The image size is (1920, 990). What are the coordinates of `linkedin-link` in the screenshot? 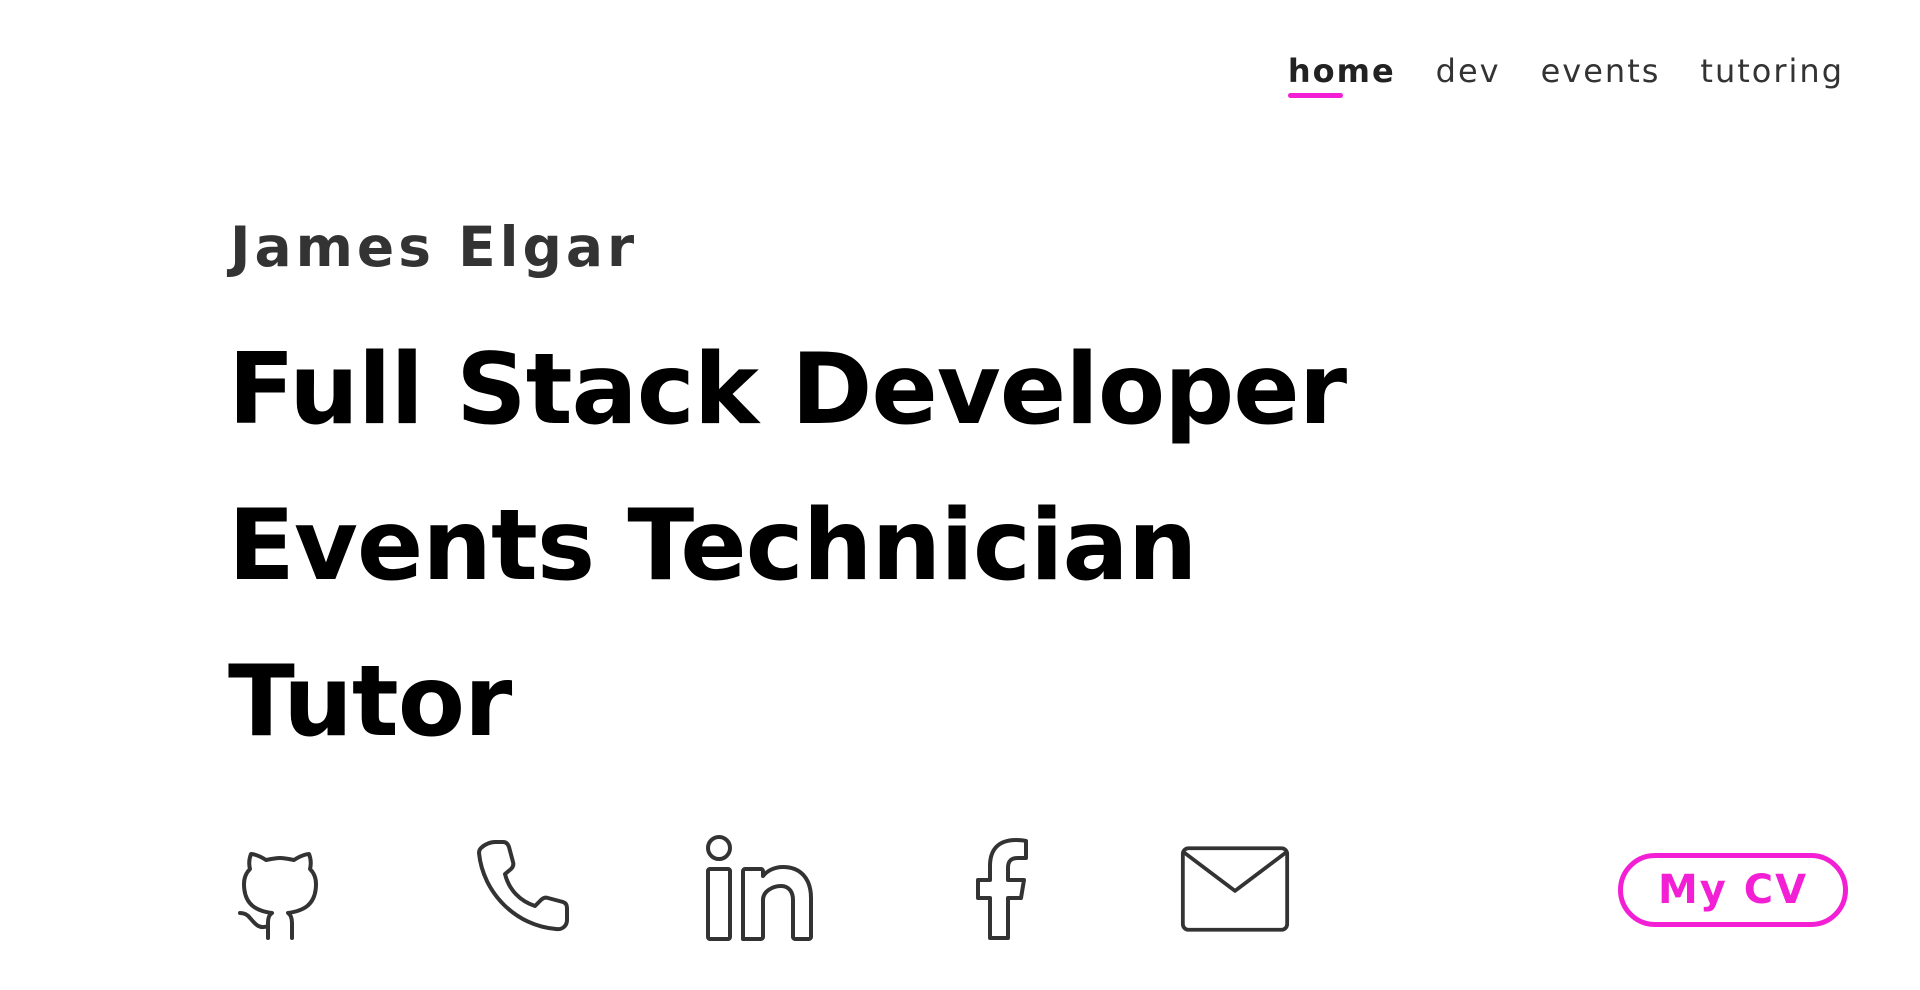 It's located at (760, 889).